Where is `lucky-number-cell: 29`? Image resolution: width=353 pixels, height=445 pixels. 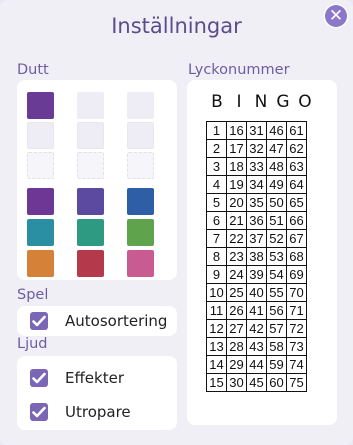
lucky-number-cell: 29 is located at coordinates (236, 364).